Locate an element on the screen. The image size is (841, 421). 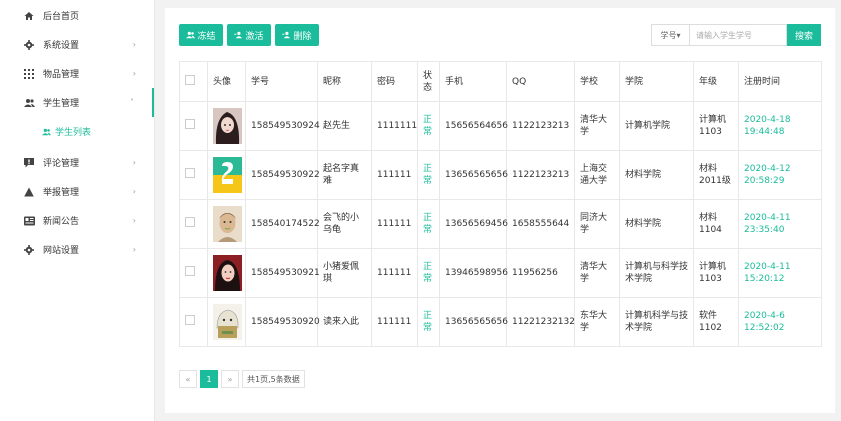
school: 清华大学 is located at coordinates (597, 126).